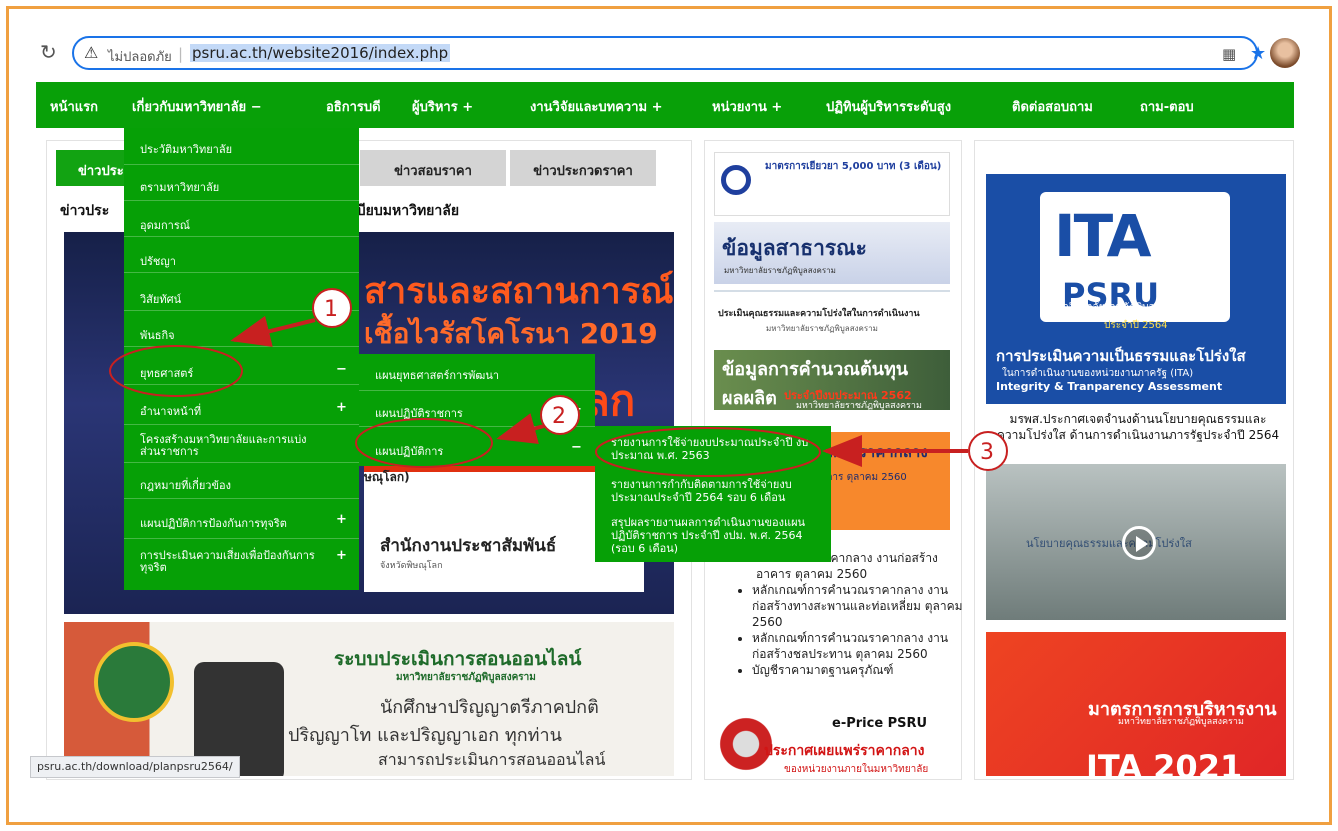 Image resolution: width=1338 pixels, height=831 pixels. What do you see at coordinates (559, 416) in the screenshot?
I see `step-2-label: 2` at bounding box center [559, 416].